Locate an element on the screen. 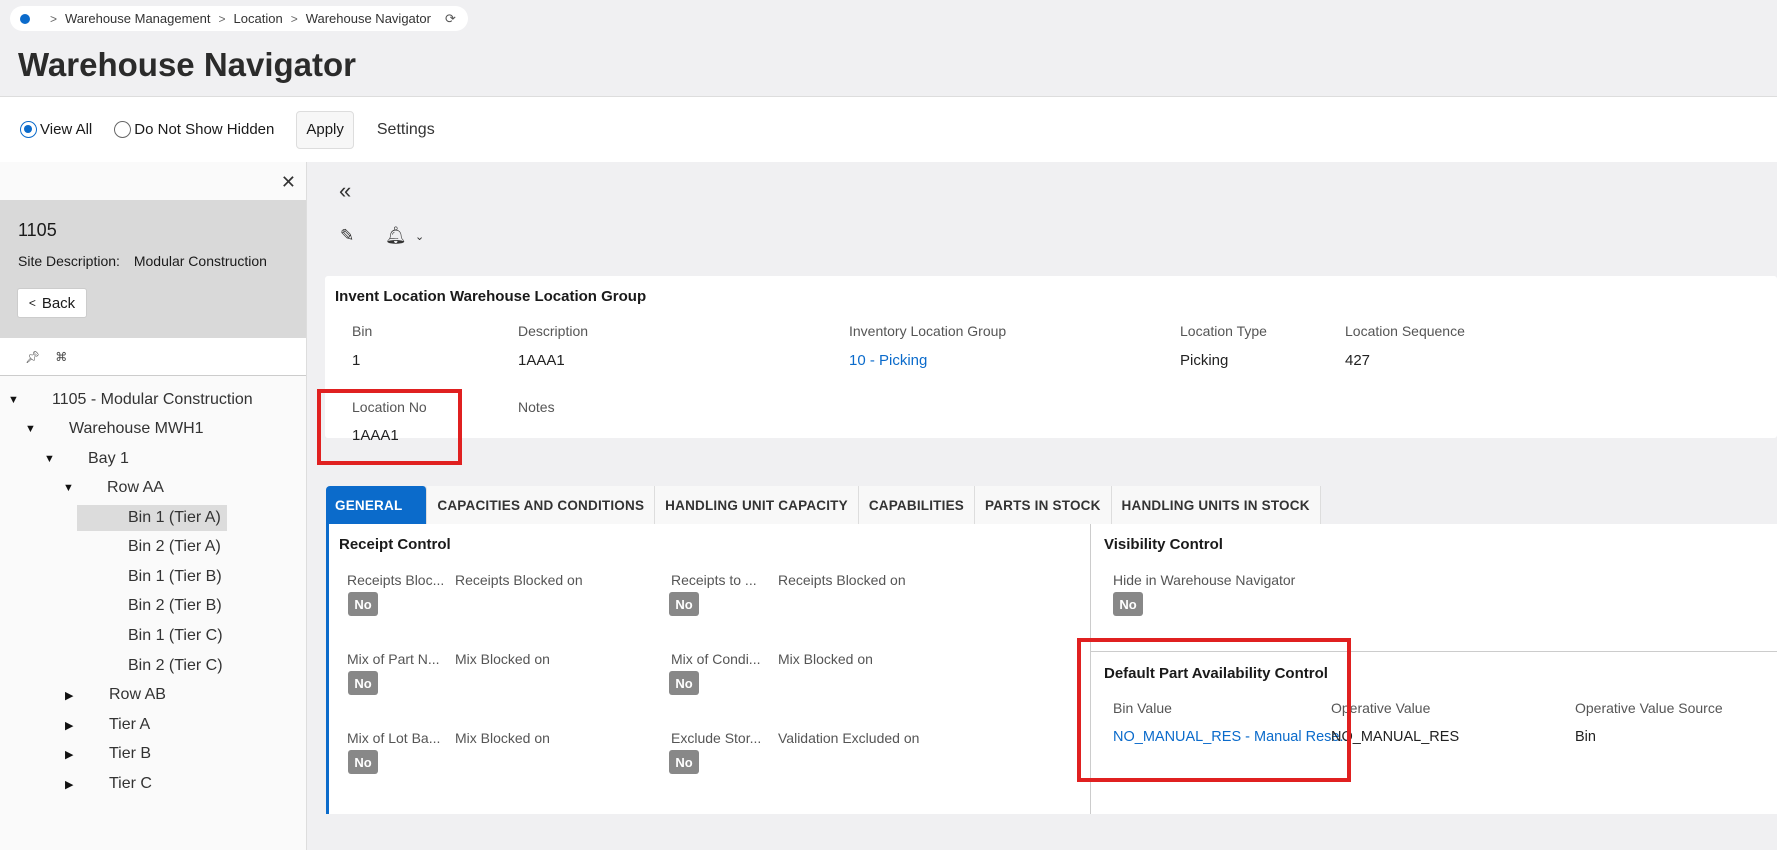  bin-label: Bin is located at coordinates (362, 331).